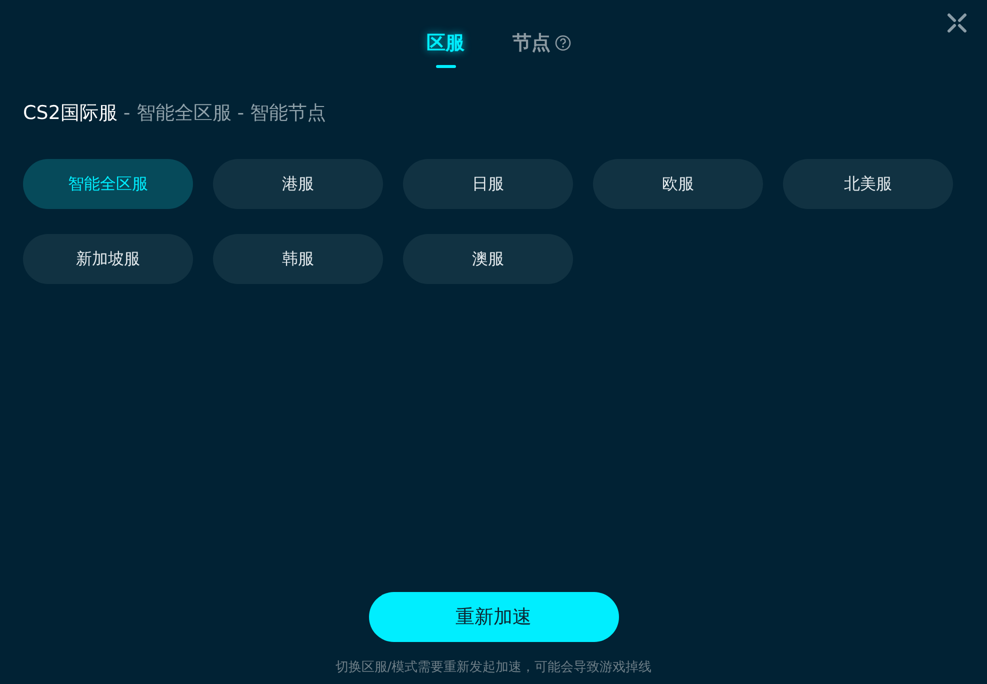 Image resolution: width=987 pixels, height=684 pixels. Describe the element at coordinates (488, 184) in the screenshot. I see `region-button: 日服` at that location.